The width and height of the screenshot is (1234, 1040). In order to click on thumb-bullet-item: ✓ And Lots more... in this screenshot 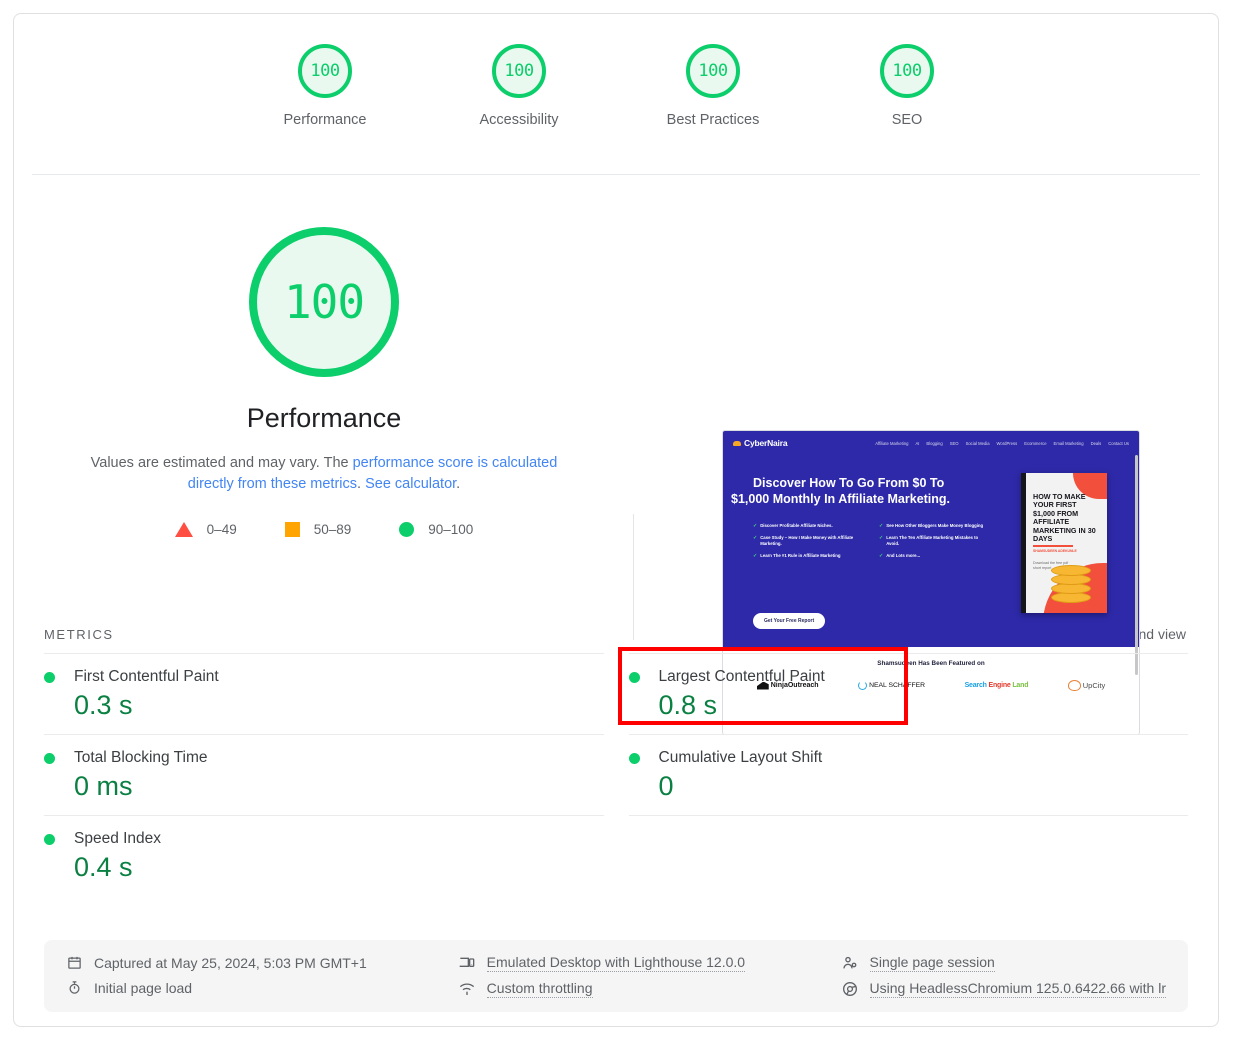, I will do `click(935, 556)`.